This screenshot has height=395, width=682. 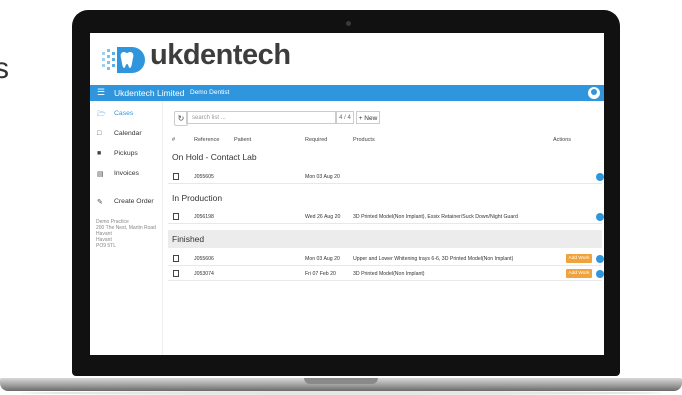 What do you see at coordinates (385, 239) in the screenshot?
I see `section-heading: Finished` at bounding box center [385, 239].